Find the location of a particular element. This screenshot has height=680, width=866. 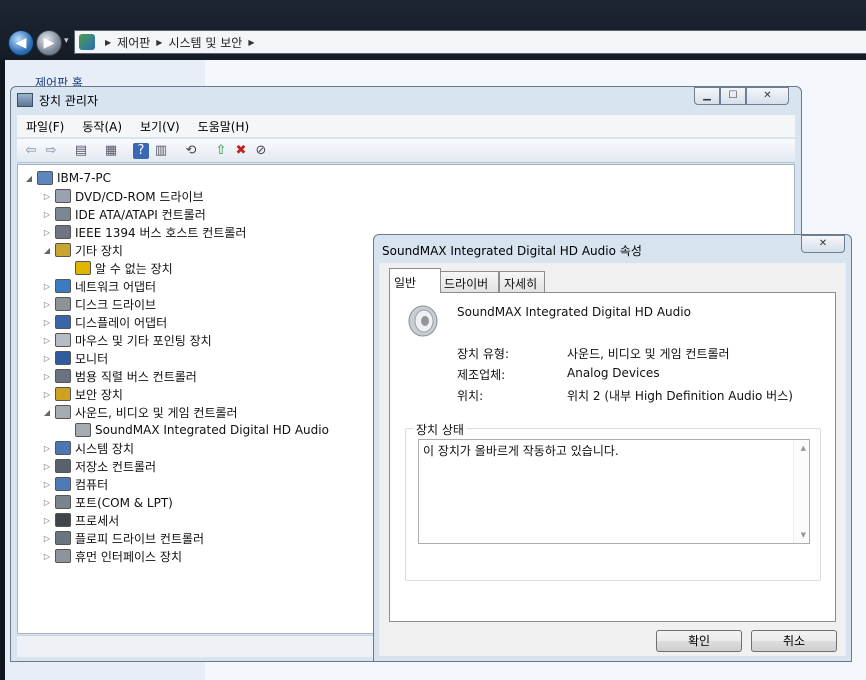

tree-item: ▷ 디스크 드라이브 is located at coordinates (99, 304).